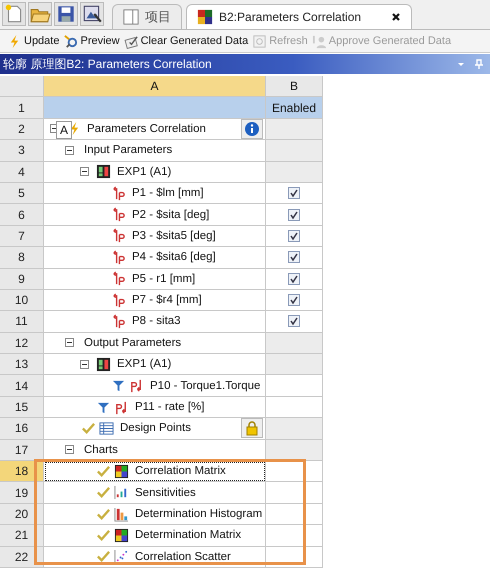 Image resolution: width=490 pixels, height=568 pixels. What do you see at coordinates (198, 514) in the screenshot?
I see `tree-item-label: Determination Histogram` at bounding box center [198, 514].